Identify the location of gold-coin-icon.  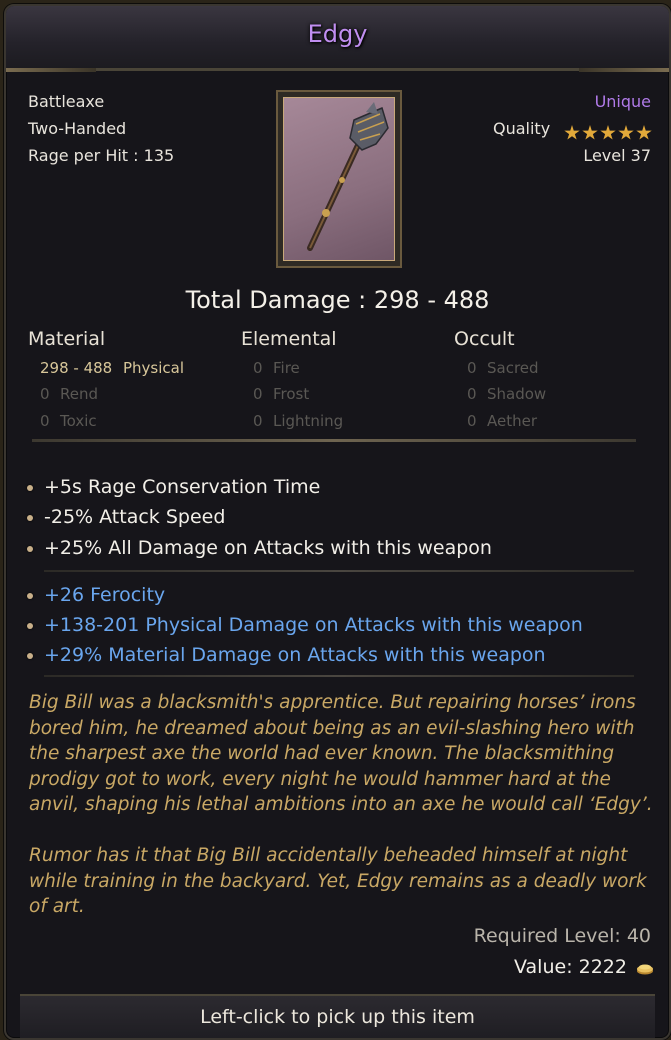
(645, 969).